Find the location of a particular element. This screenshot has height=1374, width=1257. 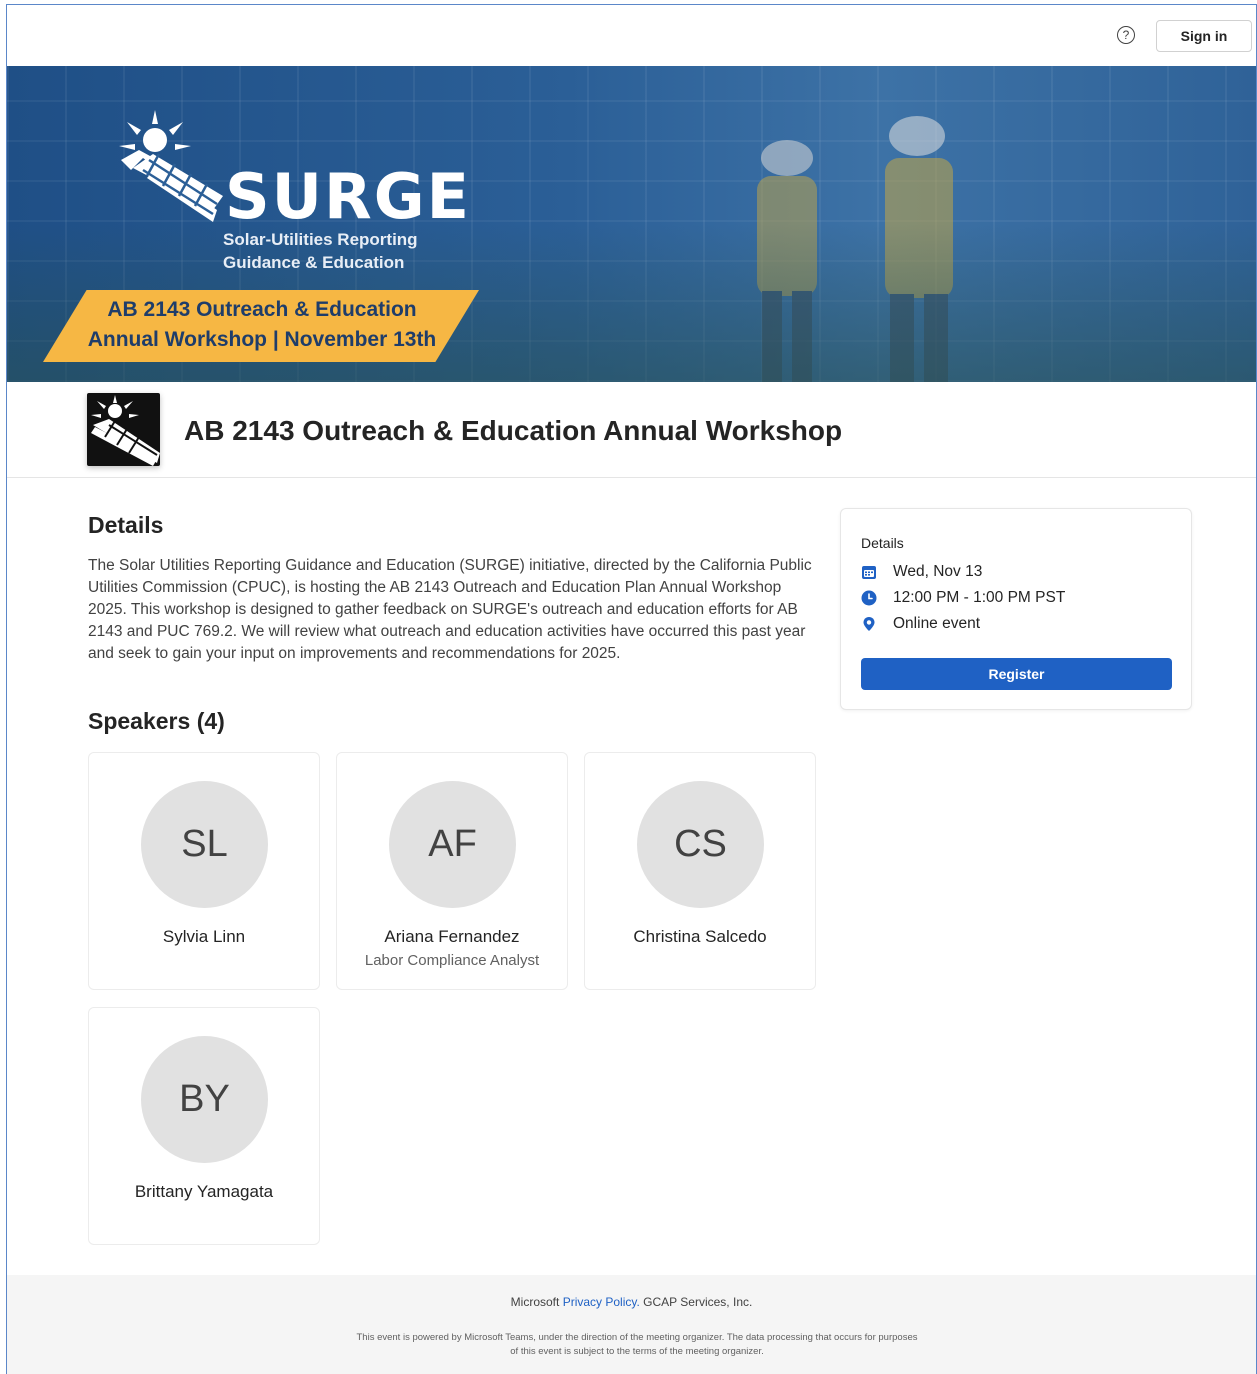

question-circle-icon: ? is located at coordinates (1126, 35).